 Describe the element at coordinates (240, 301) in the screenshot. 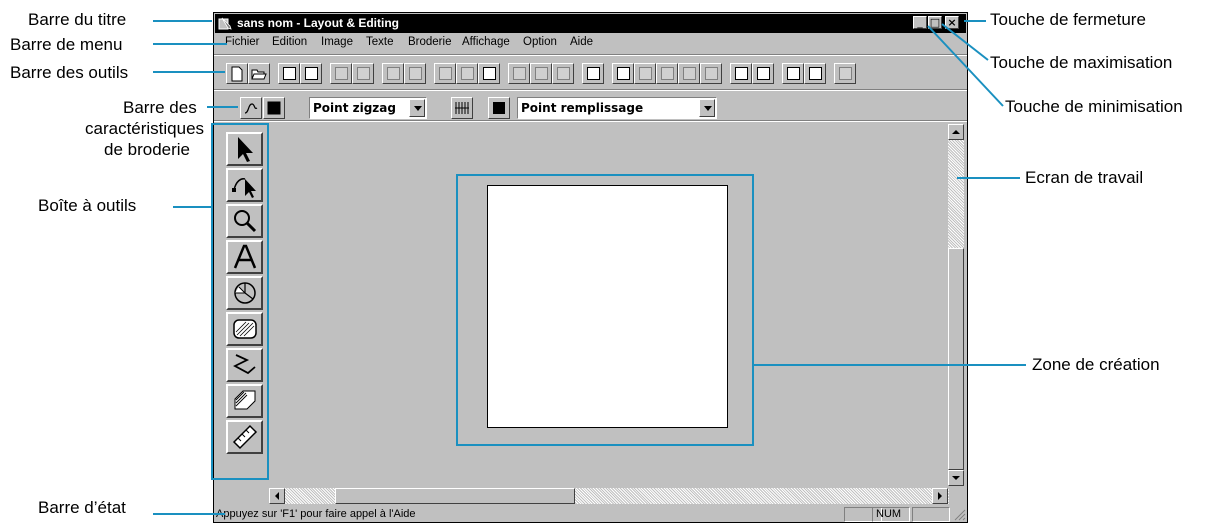

I see `toolbox-highlight` at that location.